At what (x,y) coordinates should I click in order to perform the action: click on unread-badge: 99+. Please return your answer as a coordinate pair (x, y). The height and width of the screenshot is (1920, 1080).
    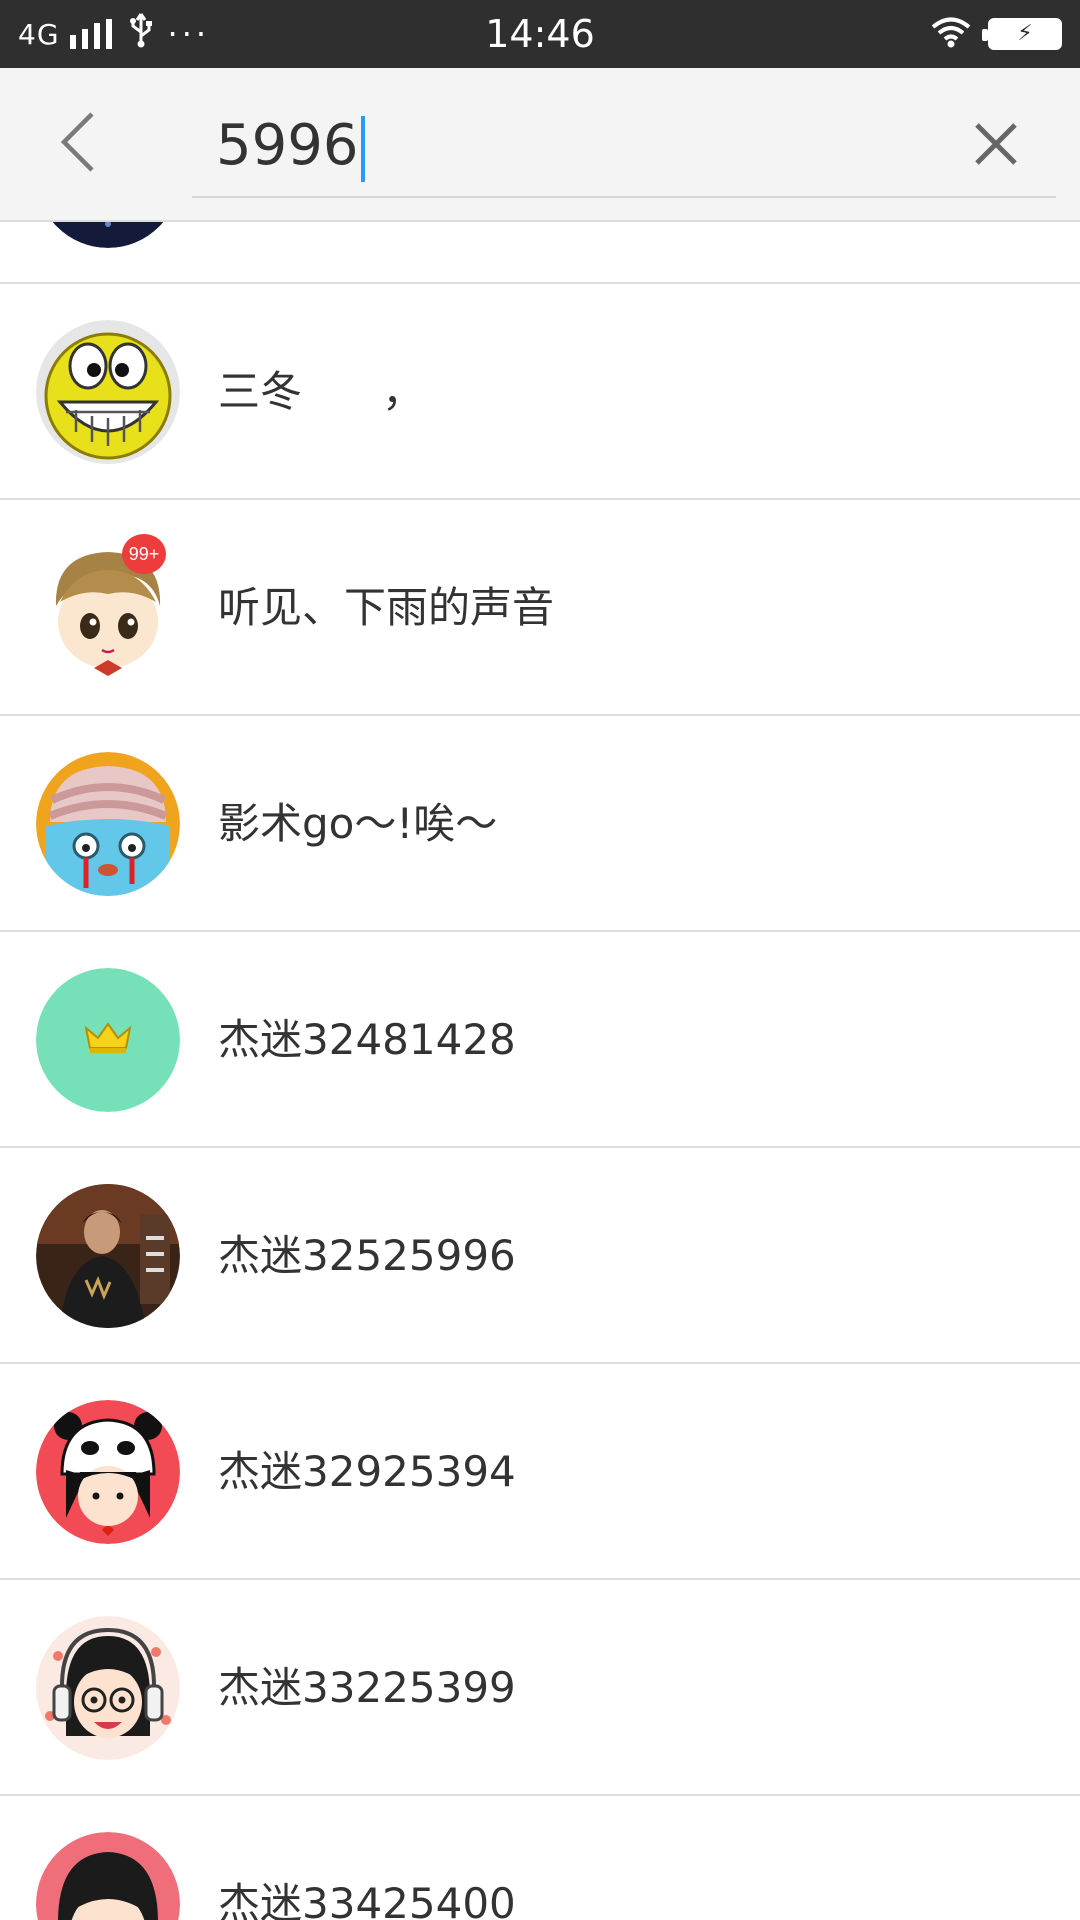
    Looking at the image, I should click on (144, 554).